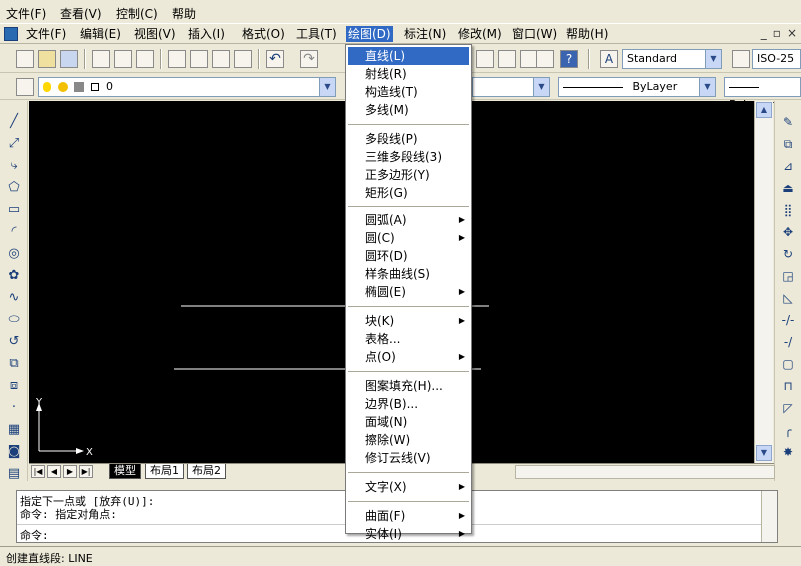 The height and width of the screenshot is (566, 801). I want to click on dim-style-combo: ISO-25, so click(776, 59).